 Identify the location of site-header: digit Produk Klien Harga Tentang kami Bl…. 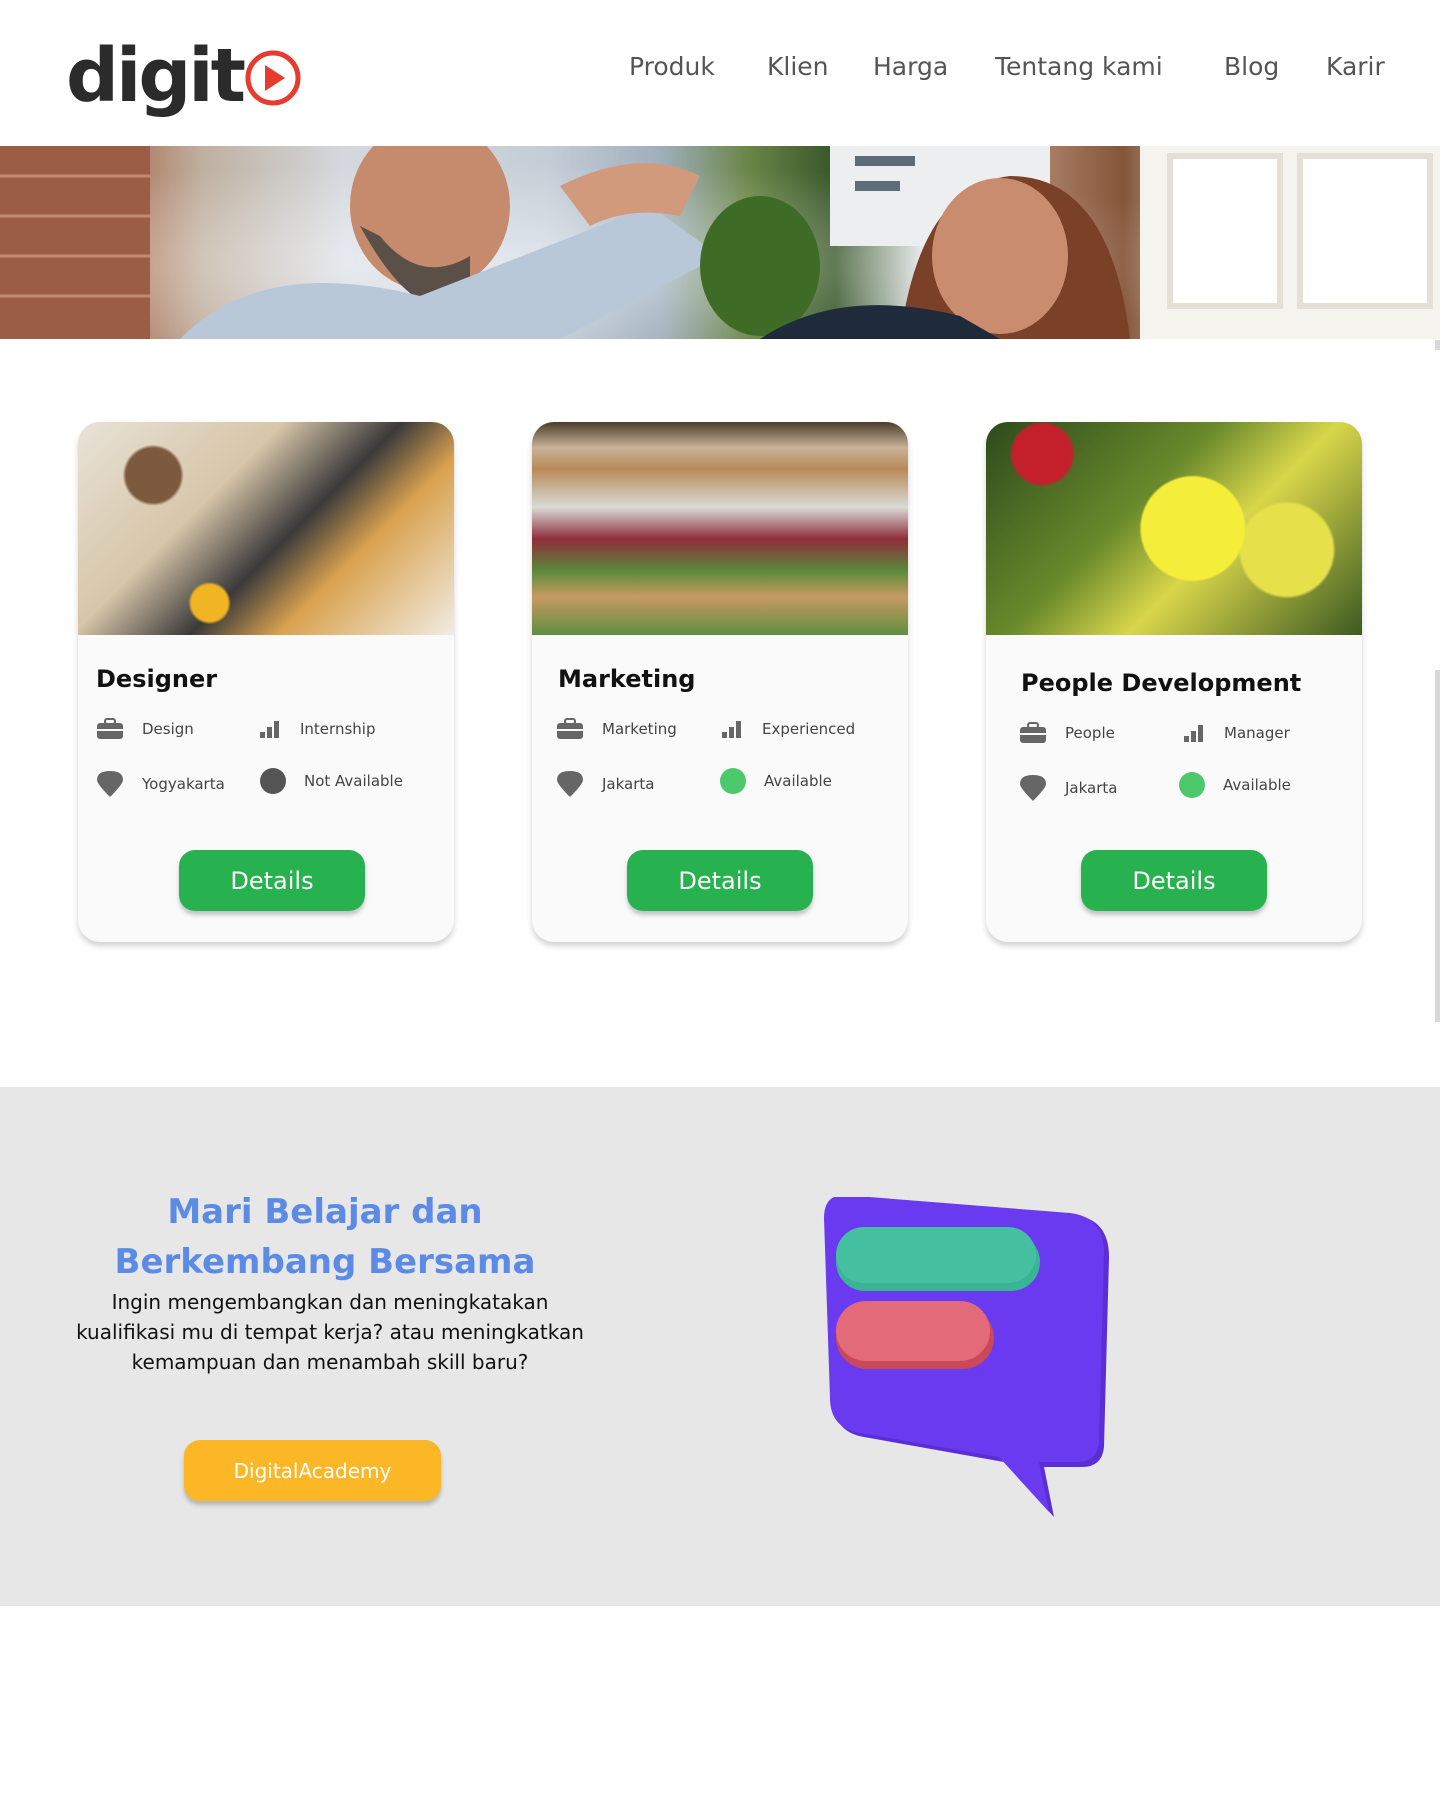
(720, 73).